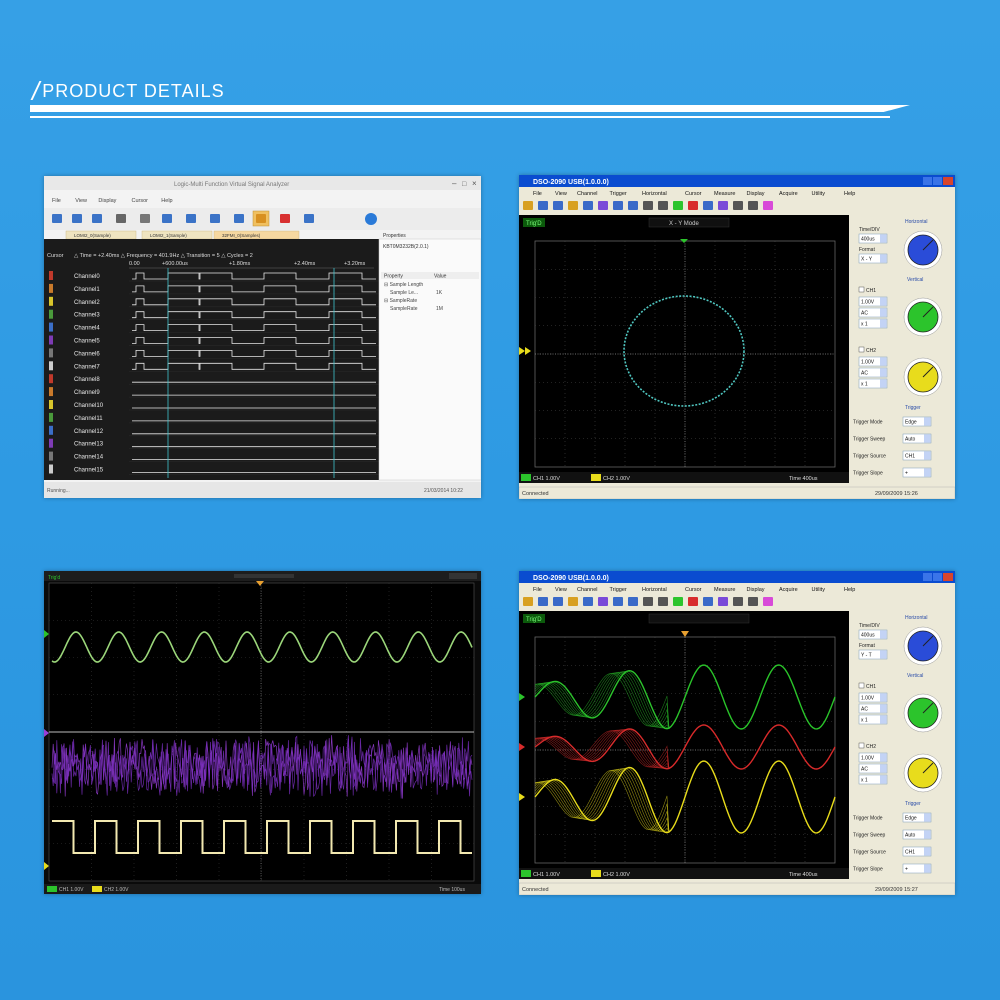 Image resolution: width=1000 pixels, height=1000 pixels. What do you see at coordinates (46, 733) in the screenshot?
I see `s3-ch2-marker` at bounding box center [46, 733].